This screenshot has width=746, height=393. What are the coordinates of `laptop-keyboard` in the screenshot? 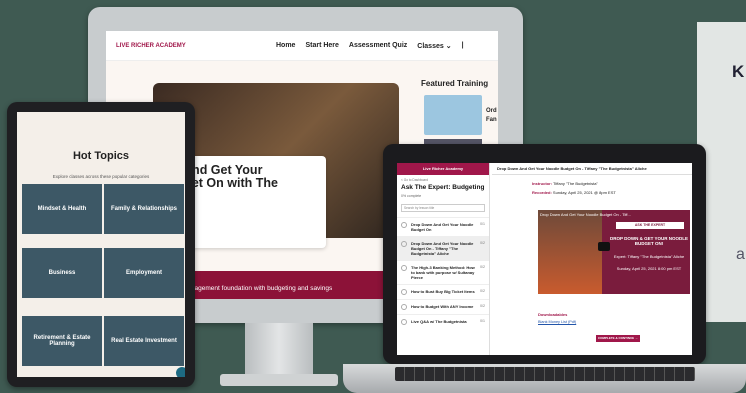 It's located at (545, 374).